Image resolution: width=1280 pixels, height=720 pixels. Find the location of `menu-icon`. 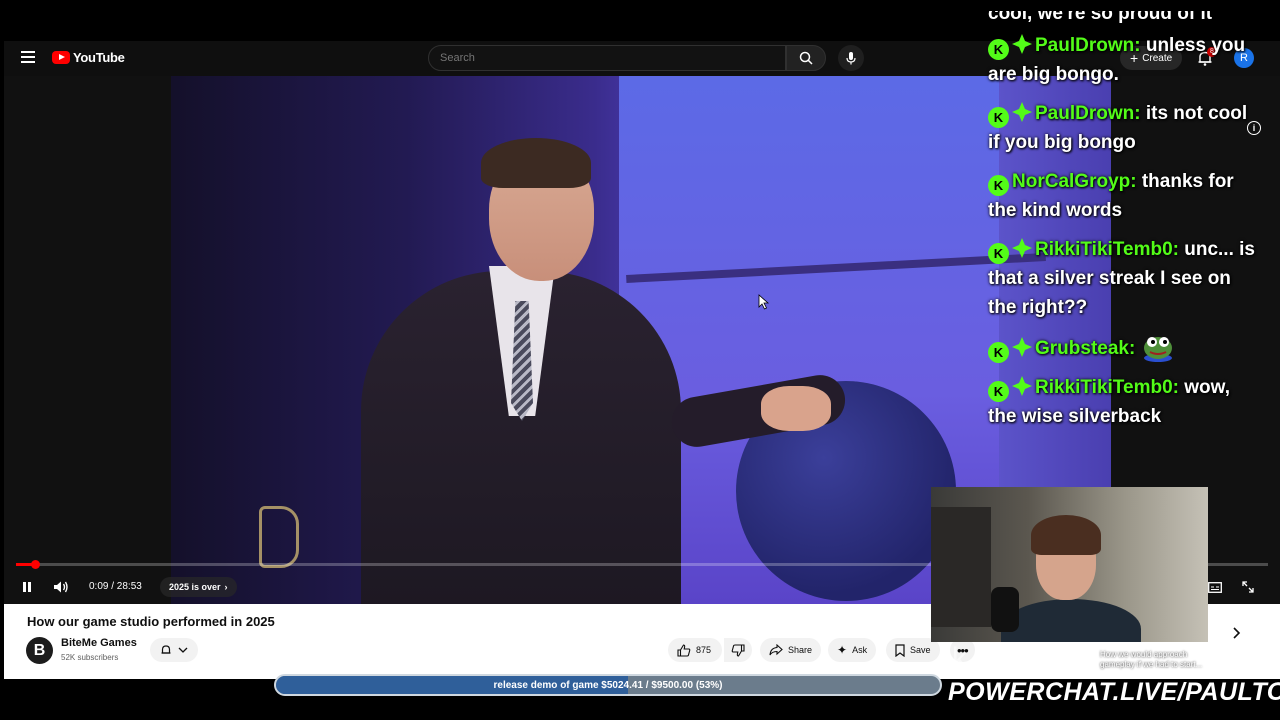

menu-icon is located at coordinates (28, 57).